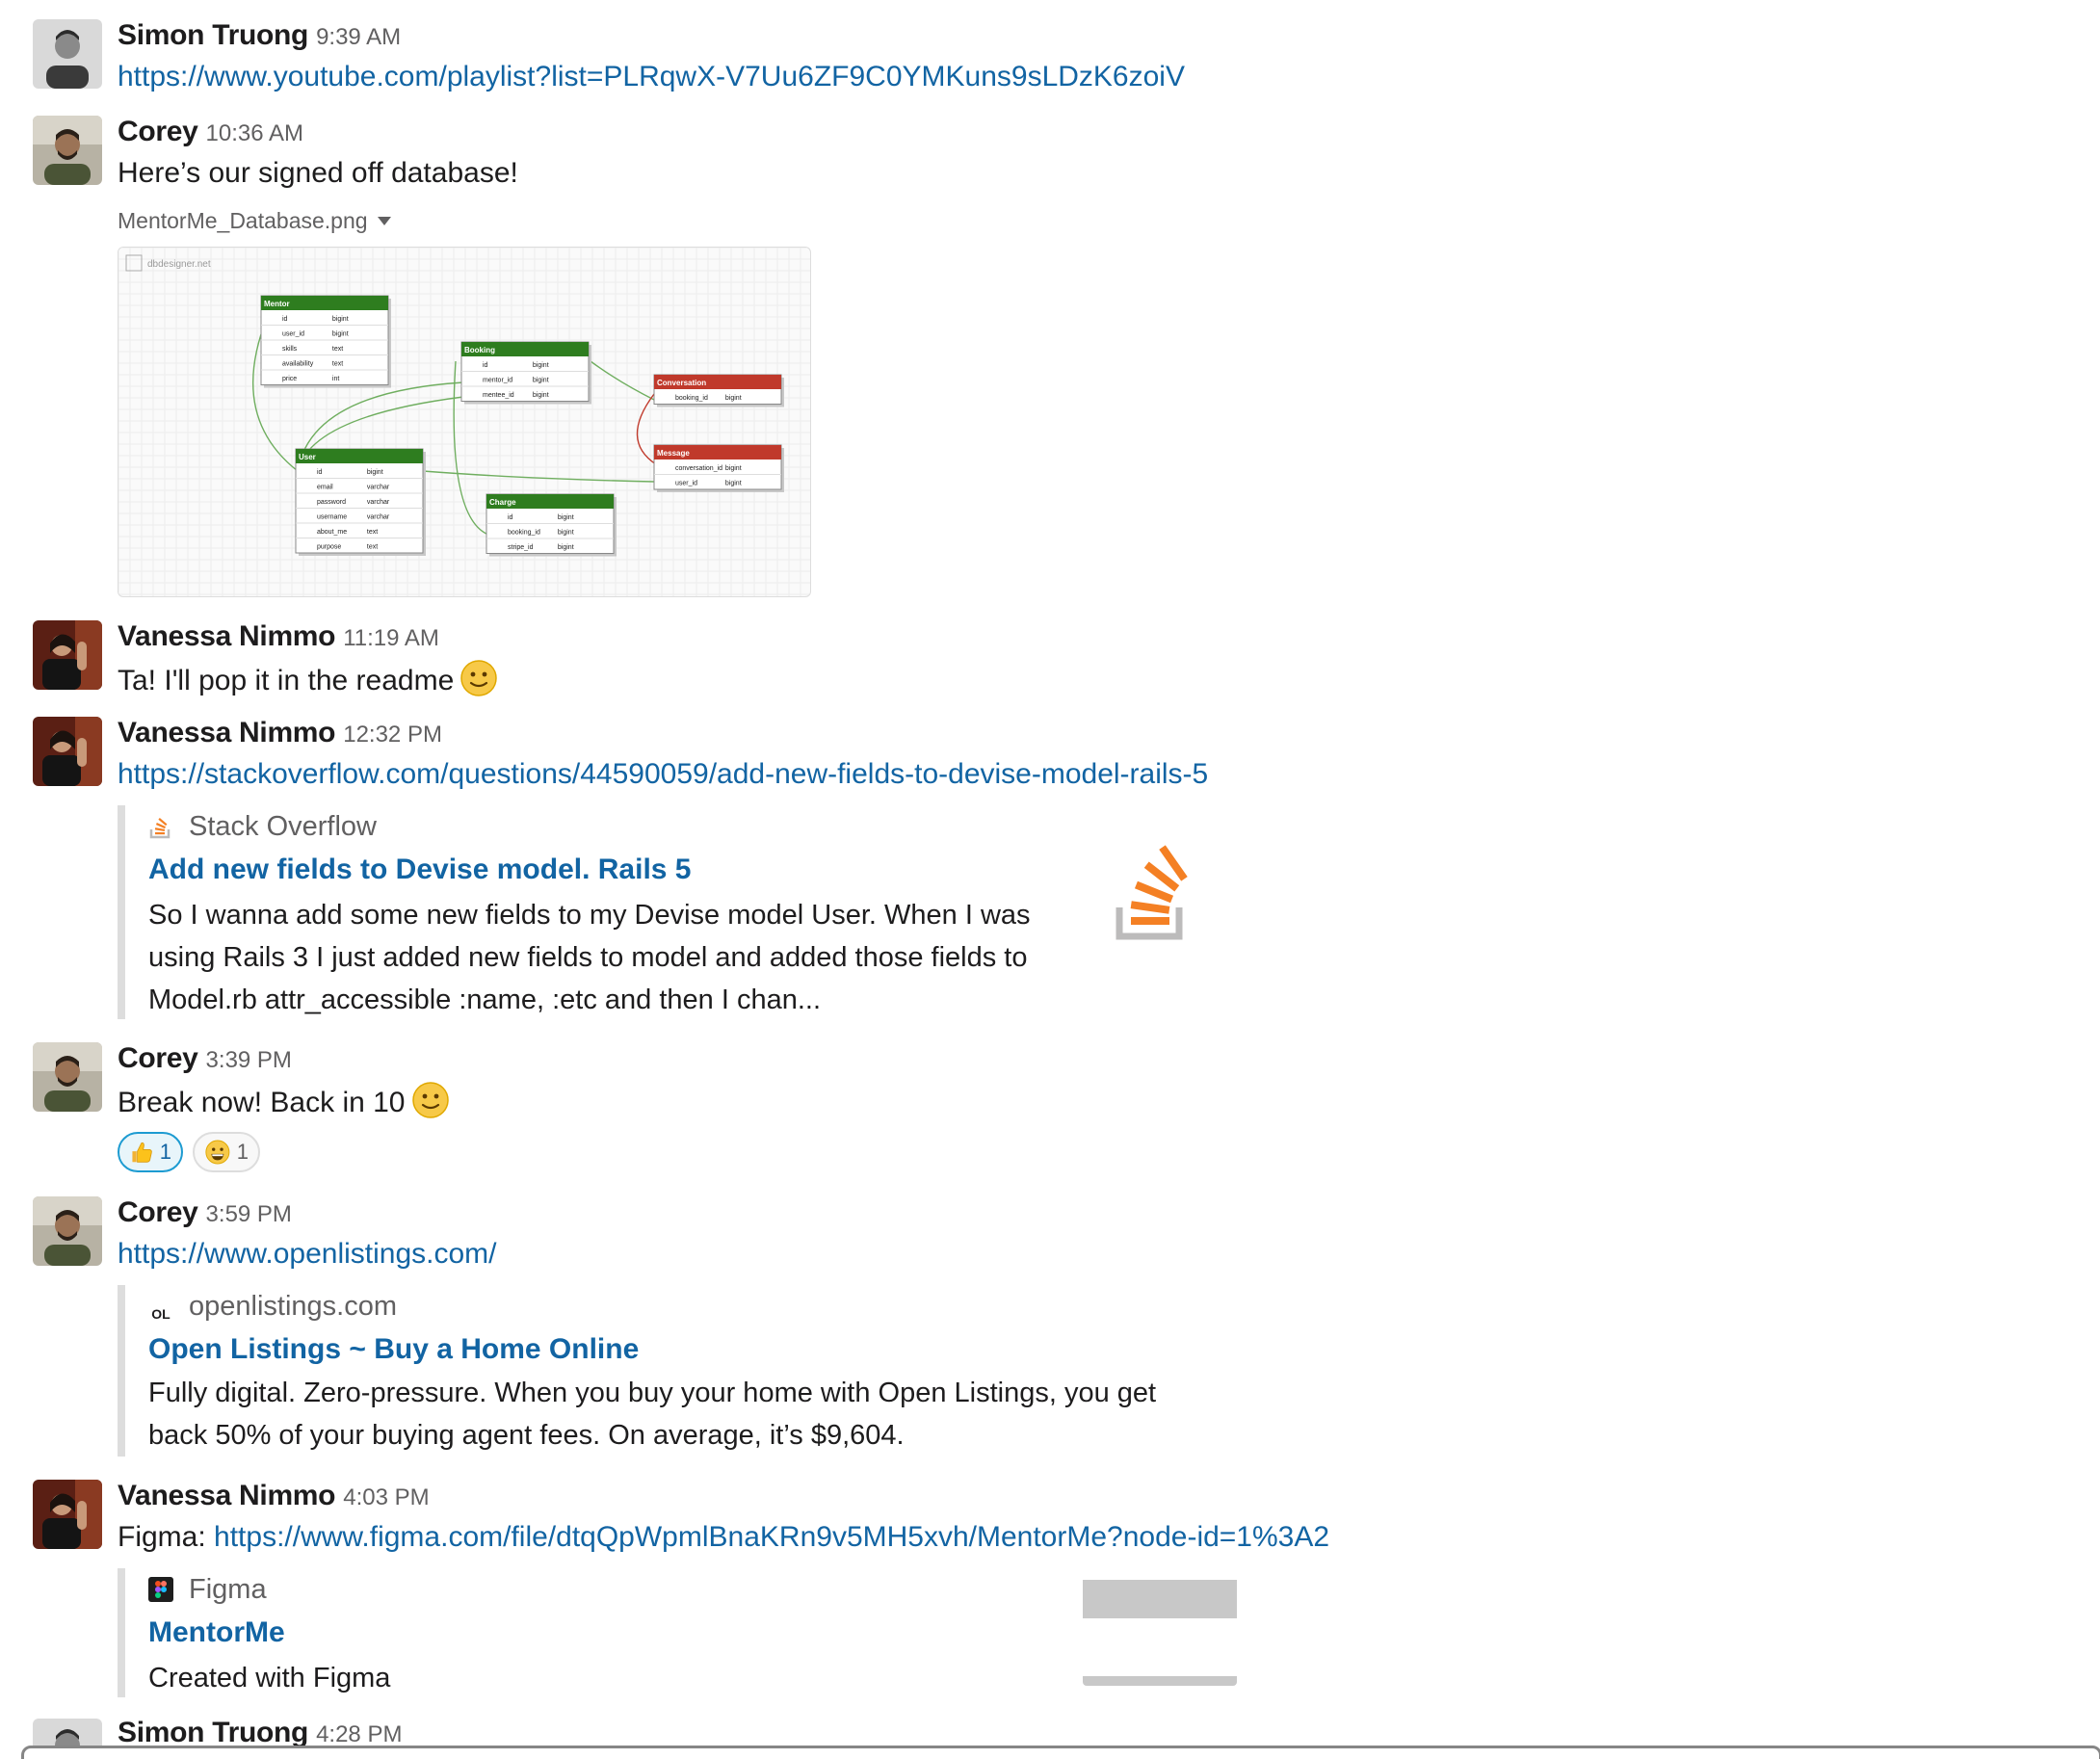  What do you see at coordinates (420, 869) in the screenshot?
I see `unfurl-title: Add new fields to Devise model. Rails 5` at bounding box center [420, 869].